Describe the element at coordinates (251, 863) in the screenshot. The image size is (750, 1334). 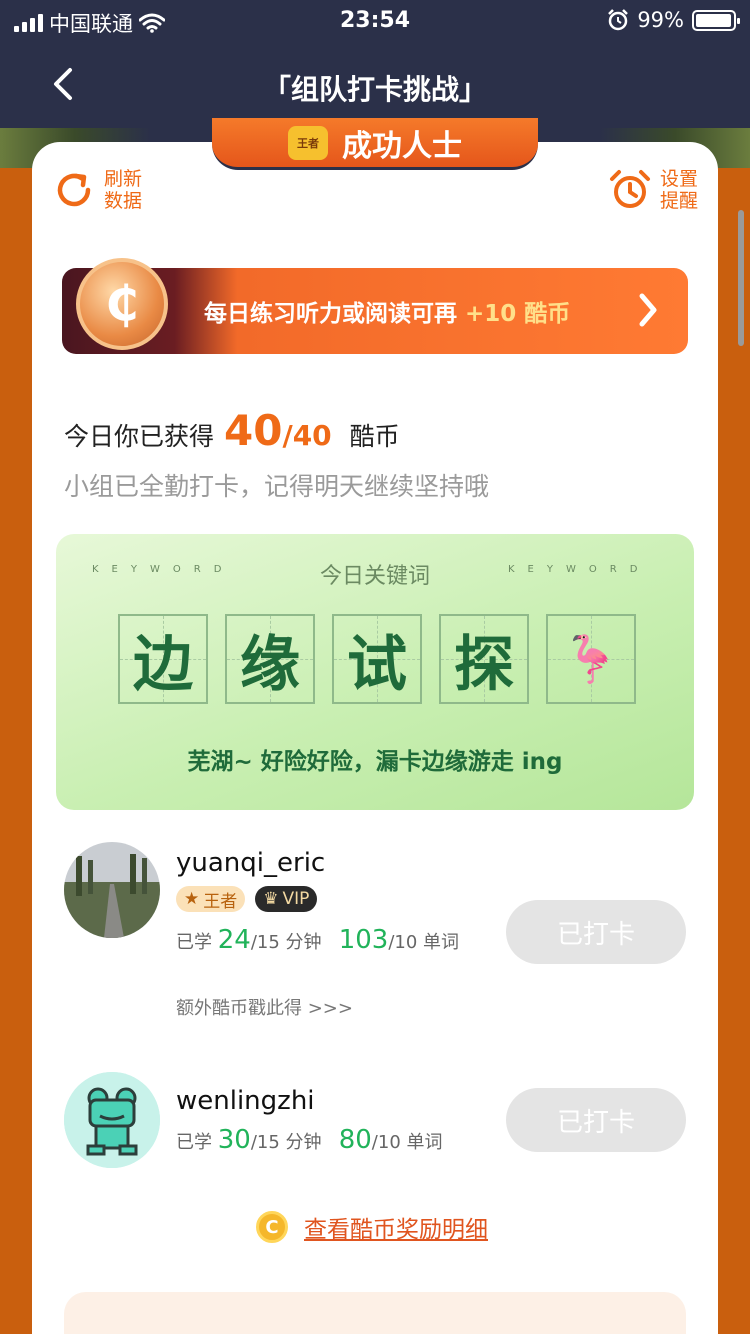
I see `member-name: yuanqi_eric` at that location.